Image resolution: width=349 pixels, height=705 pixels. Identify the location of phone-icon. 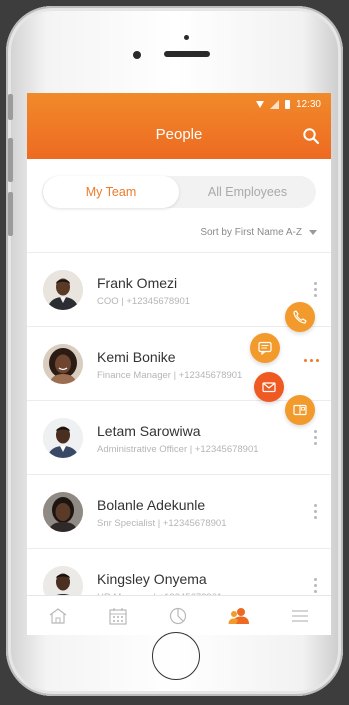
(300, 317).